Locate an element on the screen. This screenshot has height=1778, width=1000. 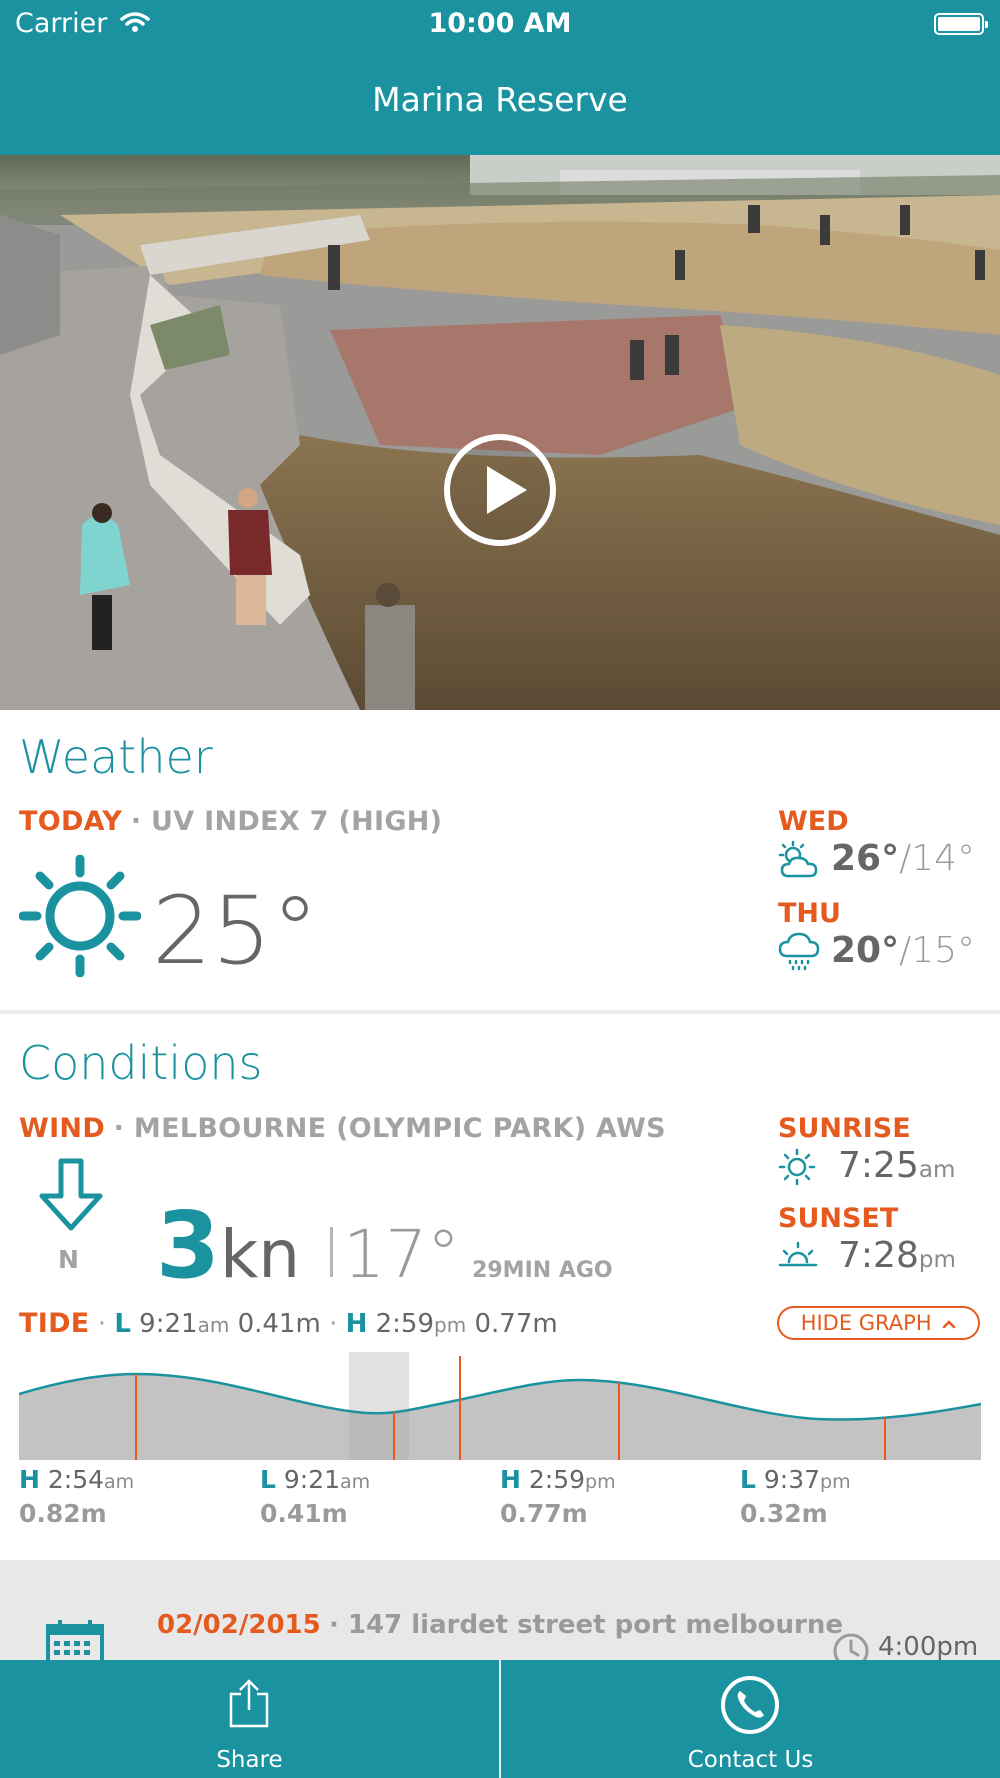
contact-tab: Contact Us is located at coordinates (750, 1719).